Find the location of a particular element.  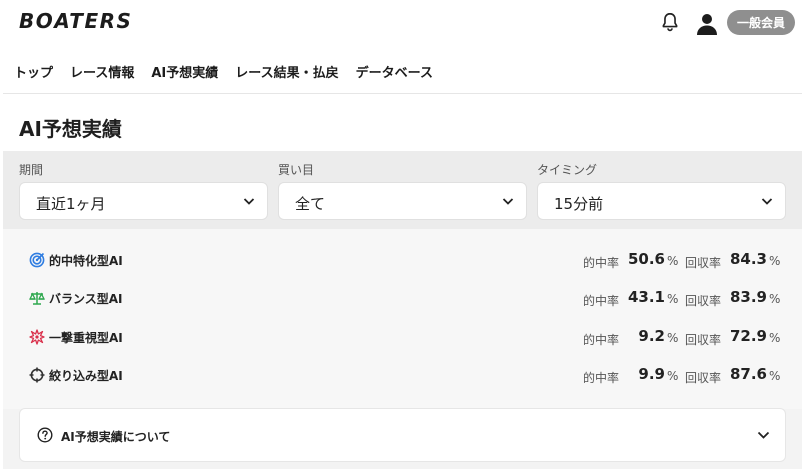

list-item: バランス型AI 的中率 43.1 % 回収率 83.9 % is located at coordinates (402, 299).